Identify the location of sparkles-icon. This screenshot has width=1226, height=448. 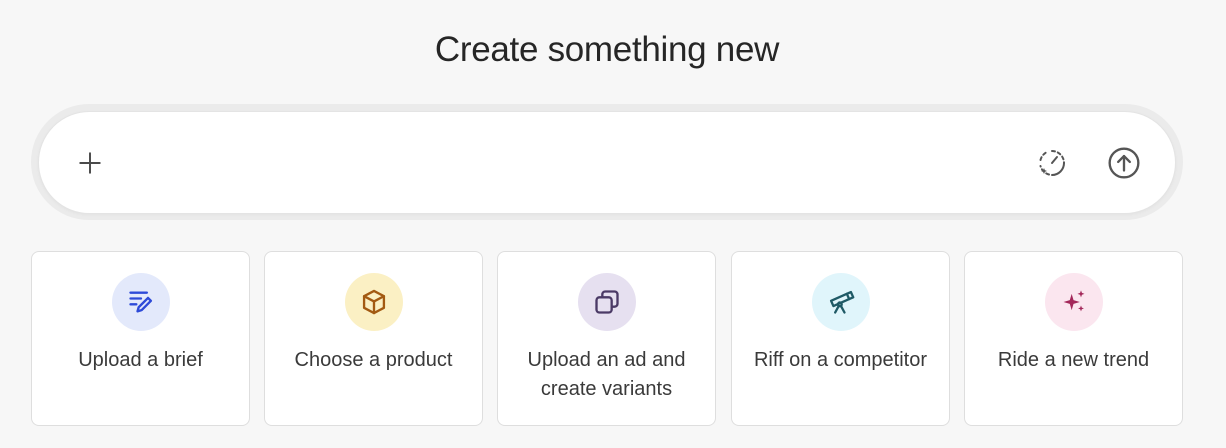
(1073, 301).